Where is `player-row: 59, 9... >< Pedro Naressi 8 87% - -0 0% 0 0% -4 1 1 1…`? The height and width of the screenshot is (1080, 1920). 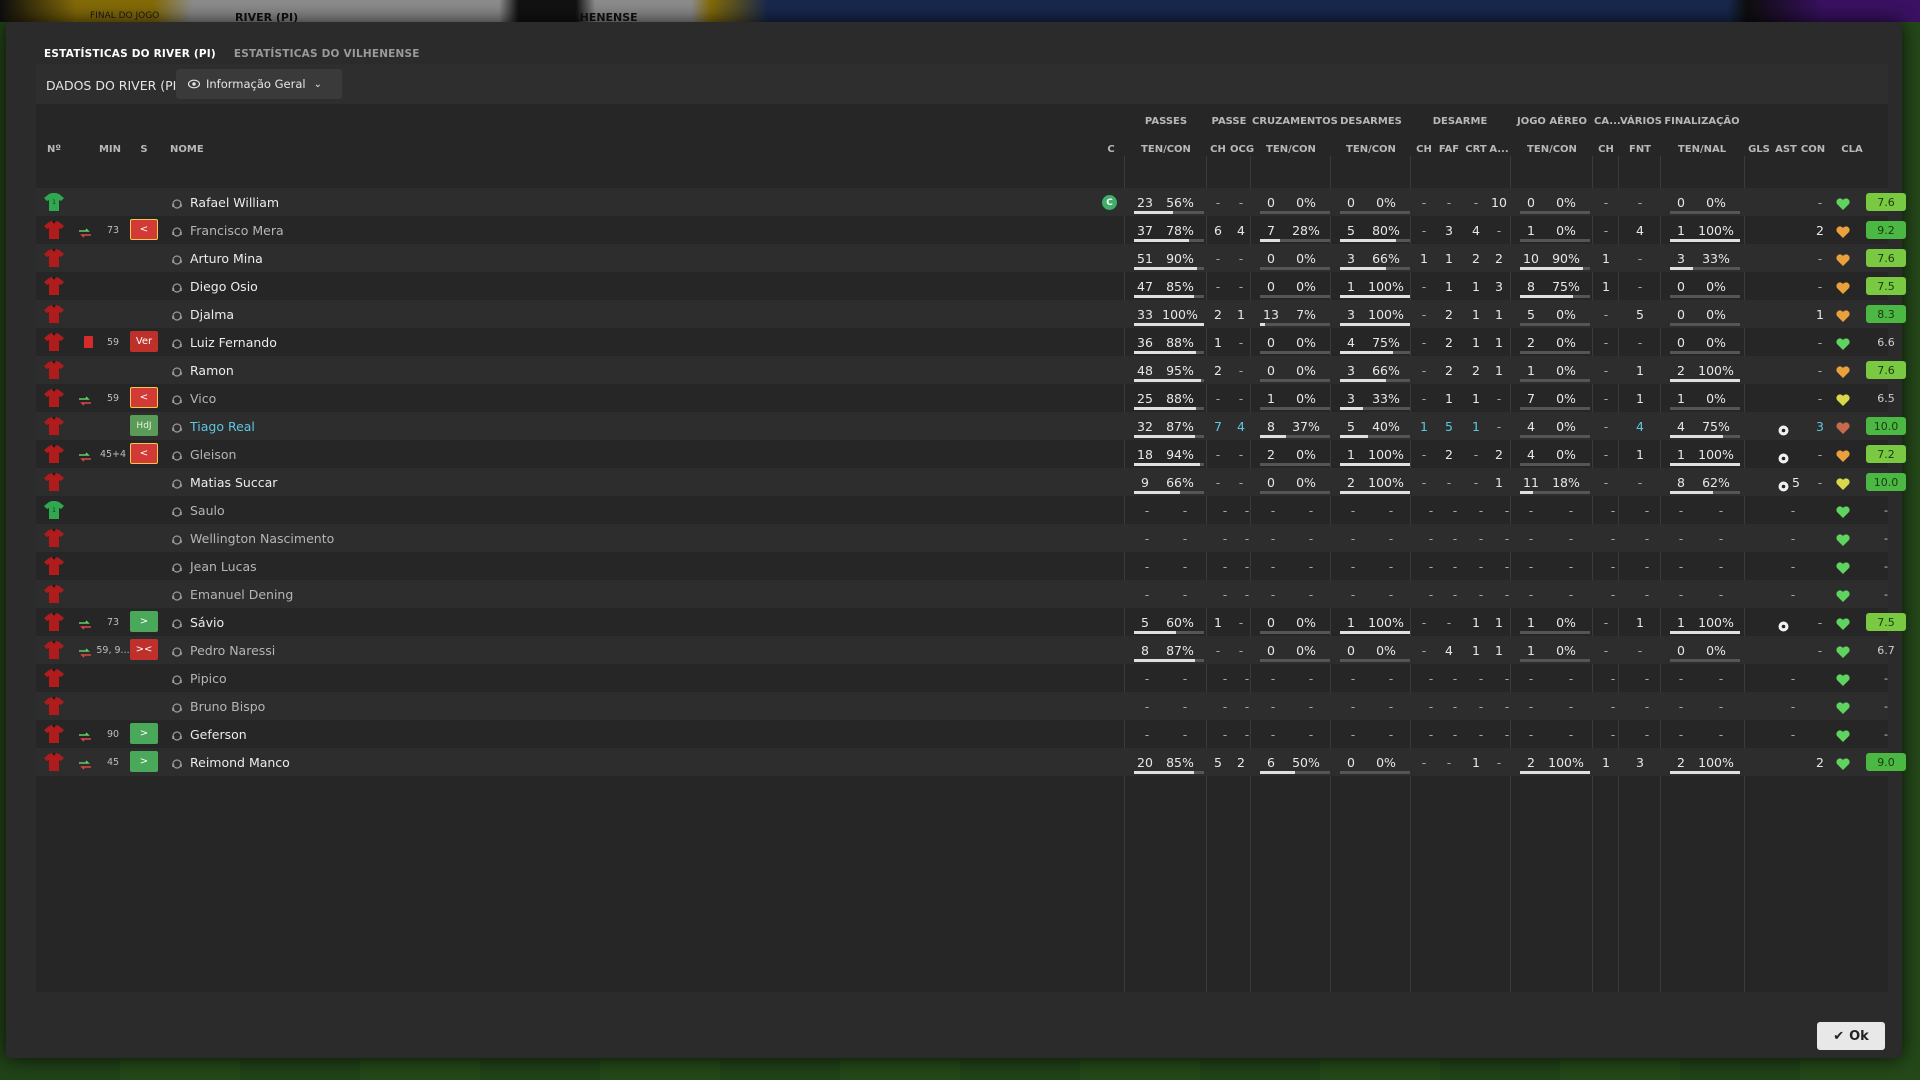 player-row: 59, 9... >< Pedro Naressi 8 87% - -0 0% 0 0% -4 1 1 1… is located at coordinates (965, 650).